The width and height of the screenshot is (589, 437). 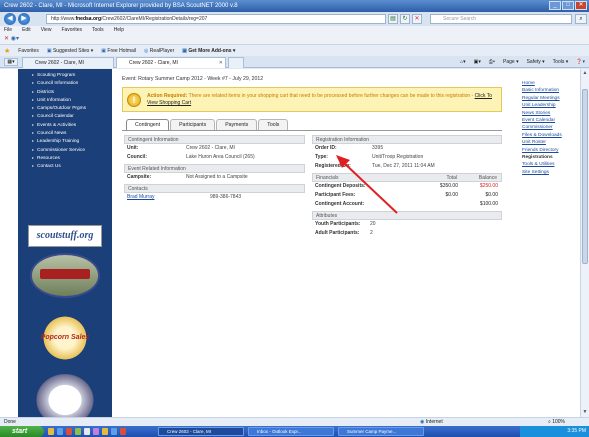 What do you see at coordinates (51, 431) in the screenshot?
I see `quicklaunch-folder-icon` at bounding box center [51, 431].